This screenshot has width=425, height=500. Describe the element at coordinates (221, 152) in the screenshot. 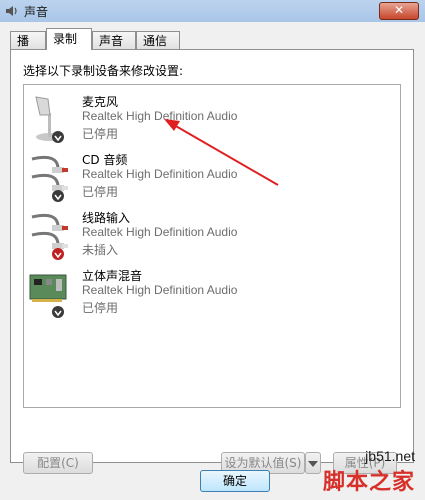

I see `annotation-arrow` at that location.